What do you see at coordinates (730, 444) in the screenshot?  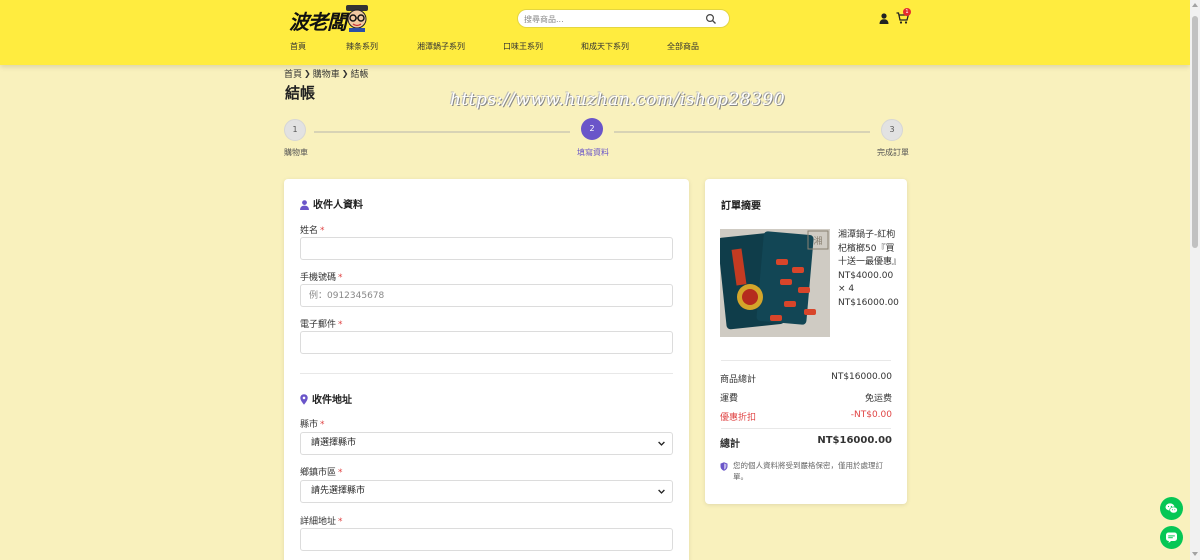 I see `grand-total-label: 總計` at bounding box center [730, 444].